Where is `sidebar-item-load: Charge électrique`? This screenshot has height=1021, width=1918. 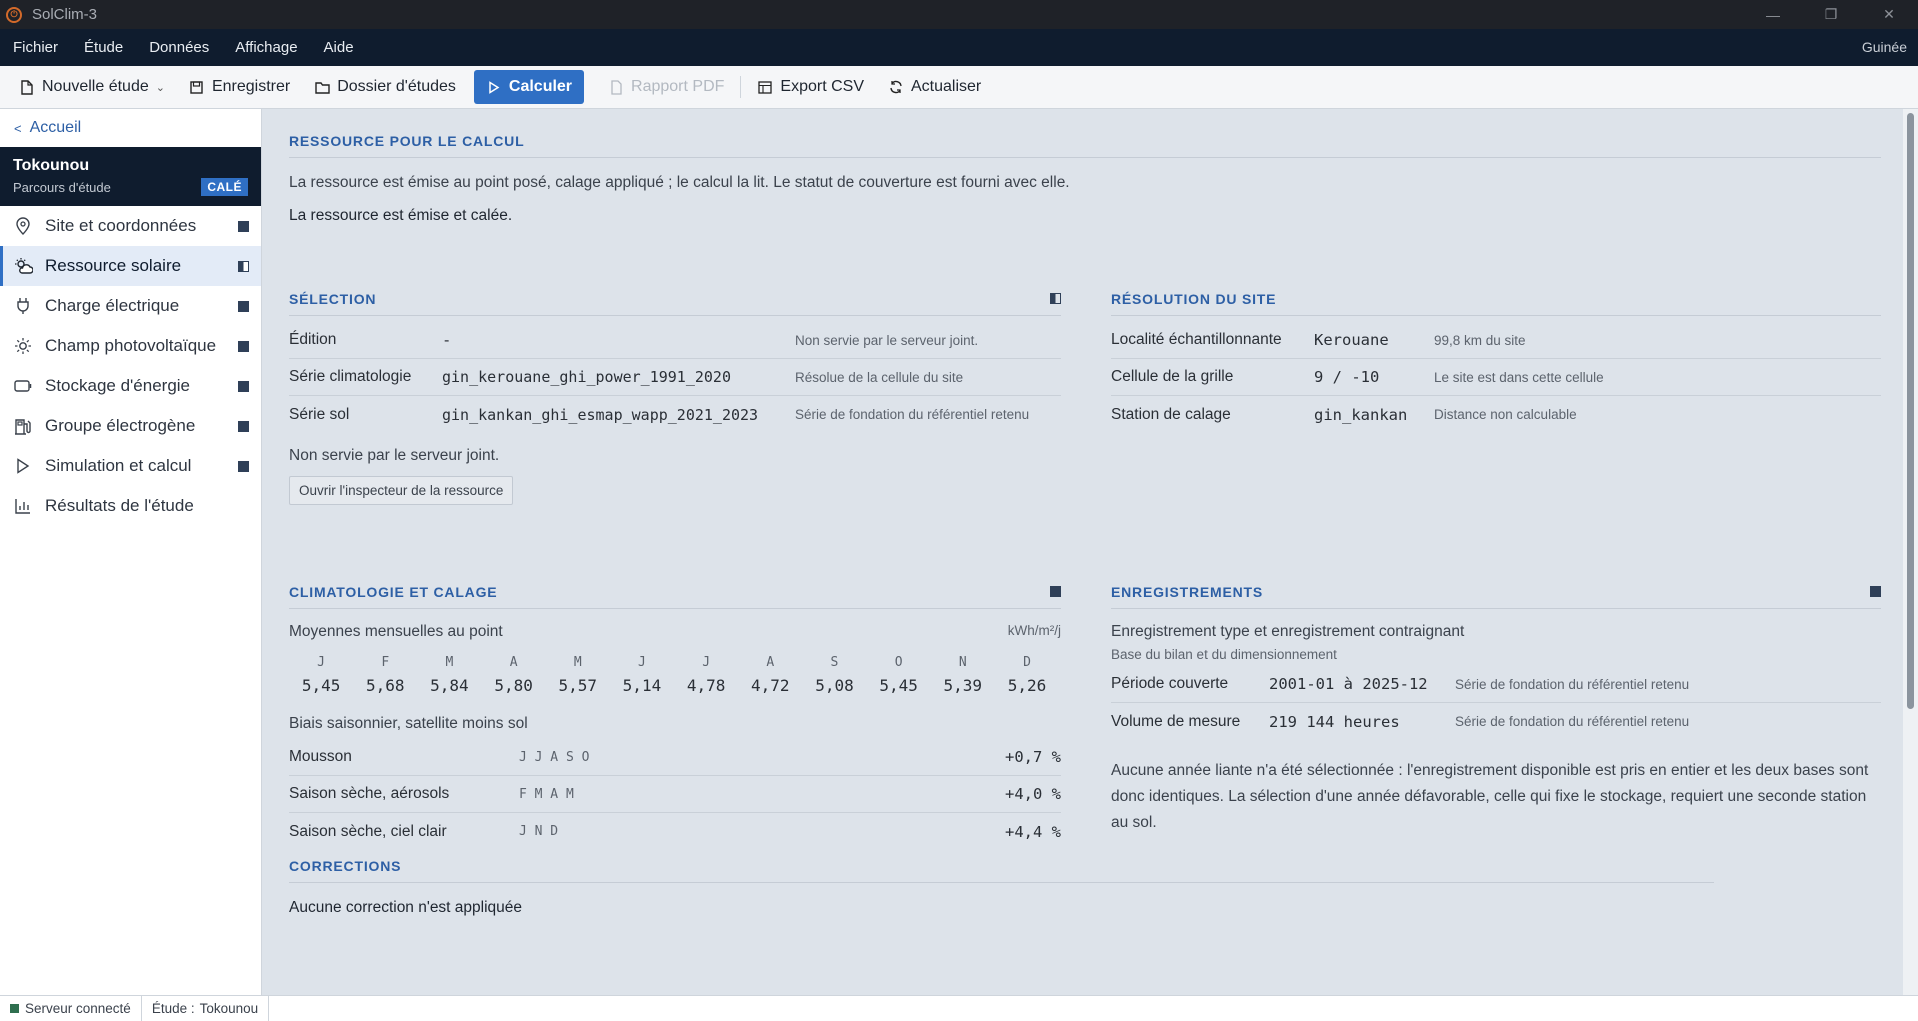 sidebar-item-load: Charge électrique is located at coordinates (130, 306).